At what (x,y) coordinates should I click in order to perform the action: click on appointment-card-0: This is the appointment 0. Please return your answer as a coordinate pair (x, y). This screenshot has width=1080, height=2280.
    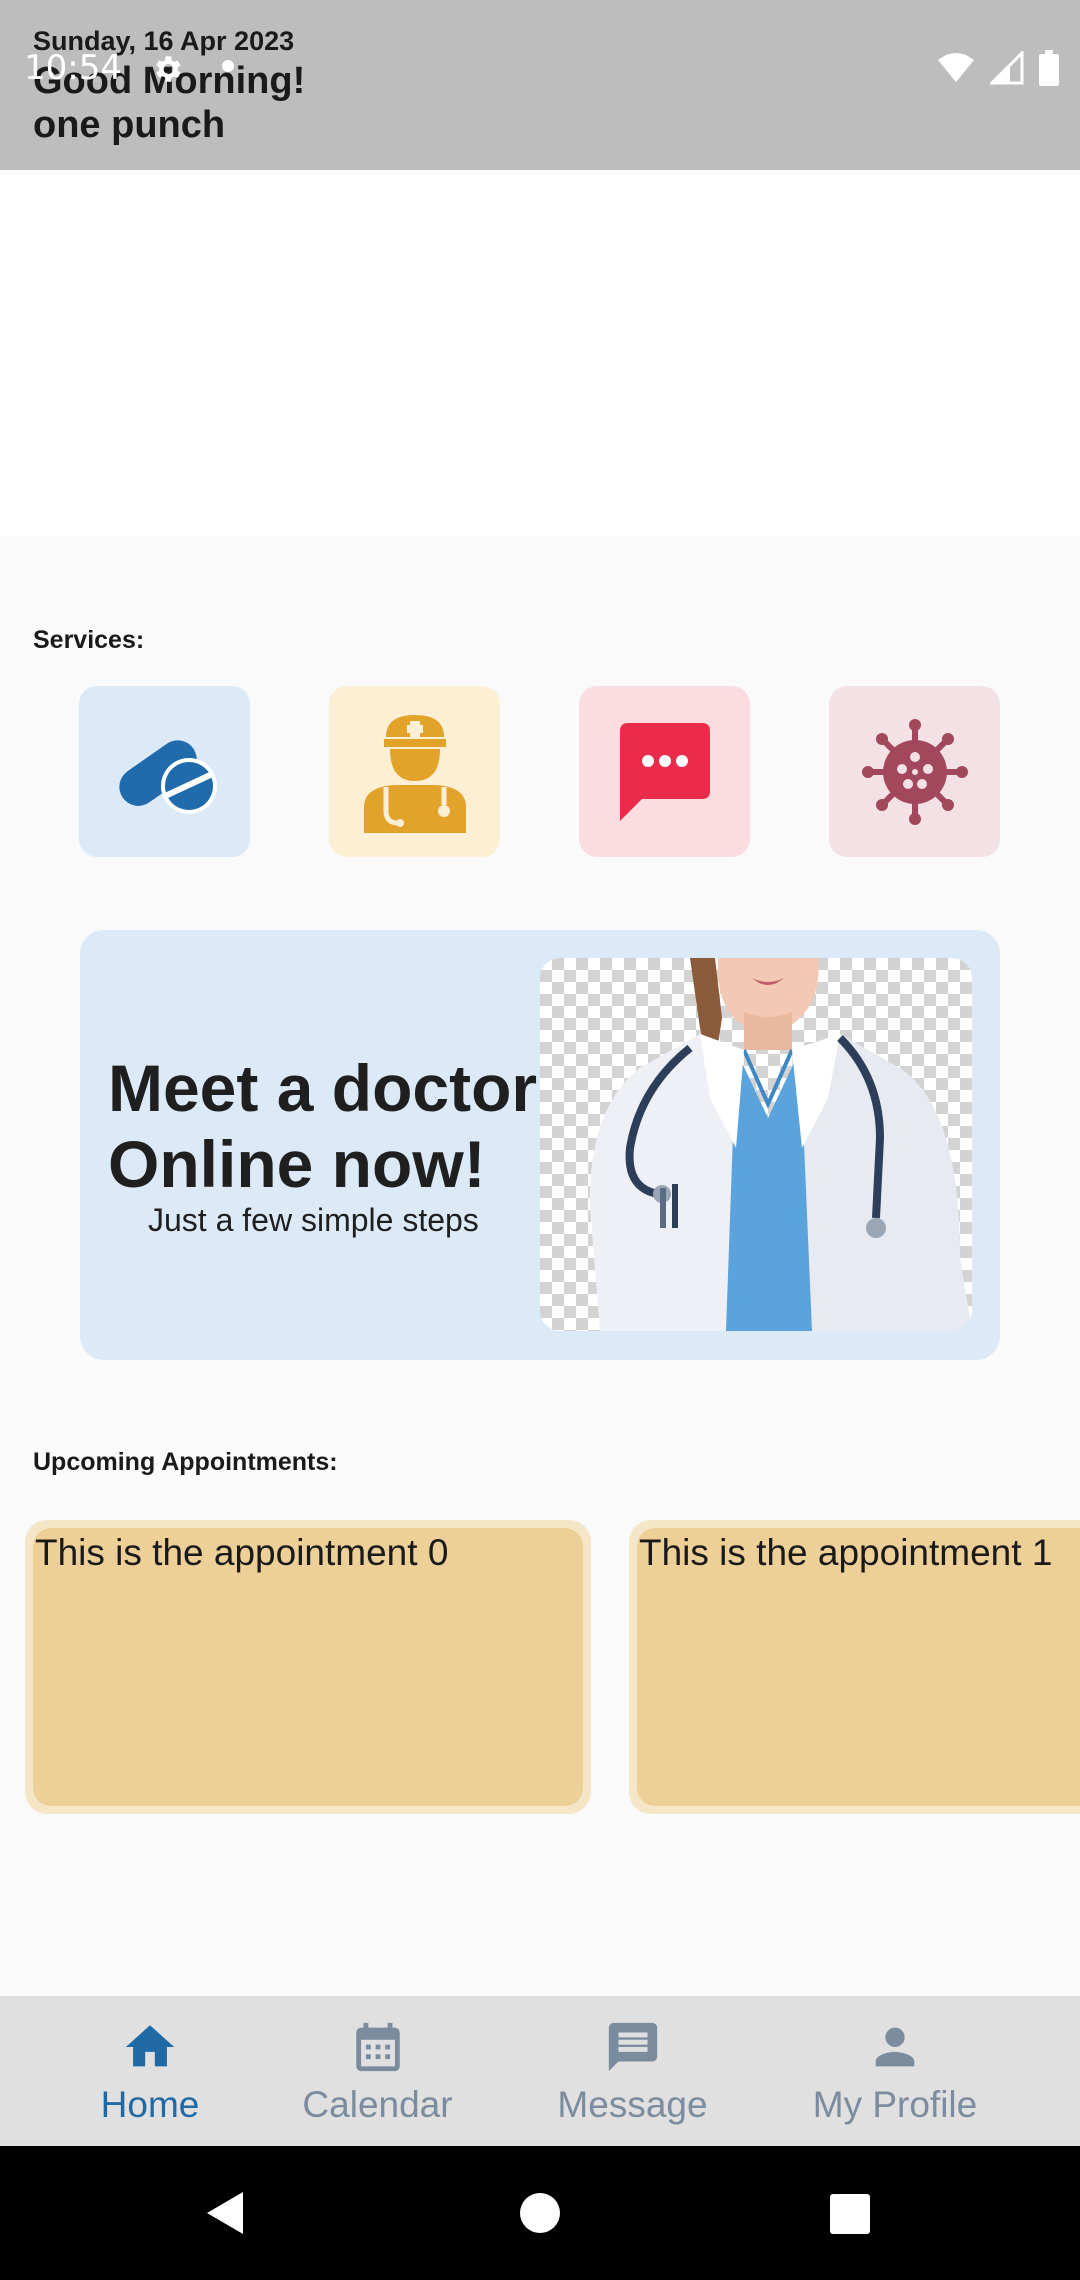
    Looking at the image, I should click on (308, 1667).